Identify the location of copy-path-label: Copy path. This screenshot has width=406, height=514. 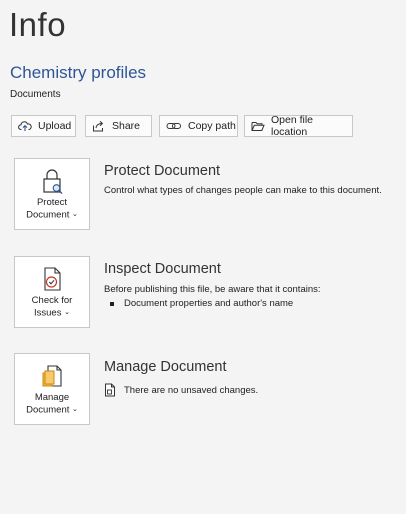
(212, 126).